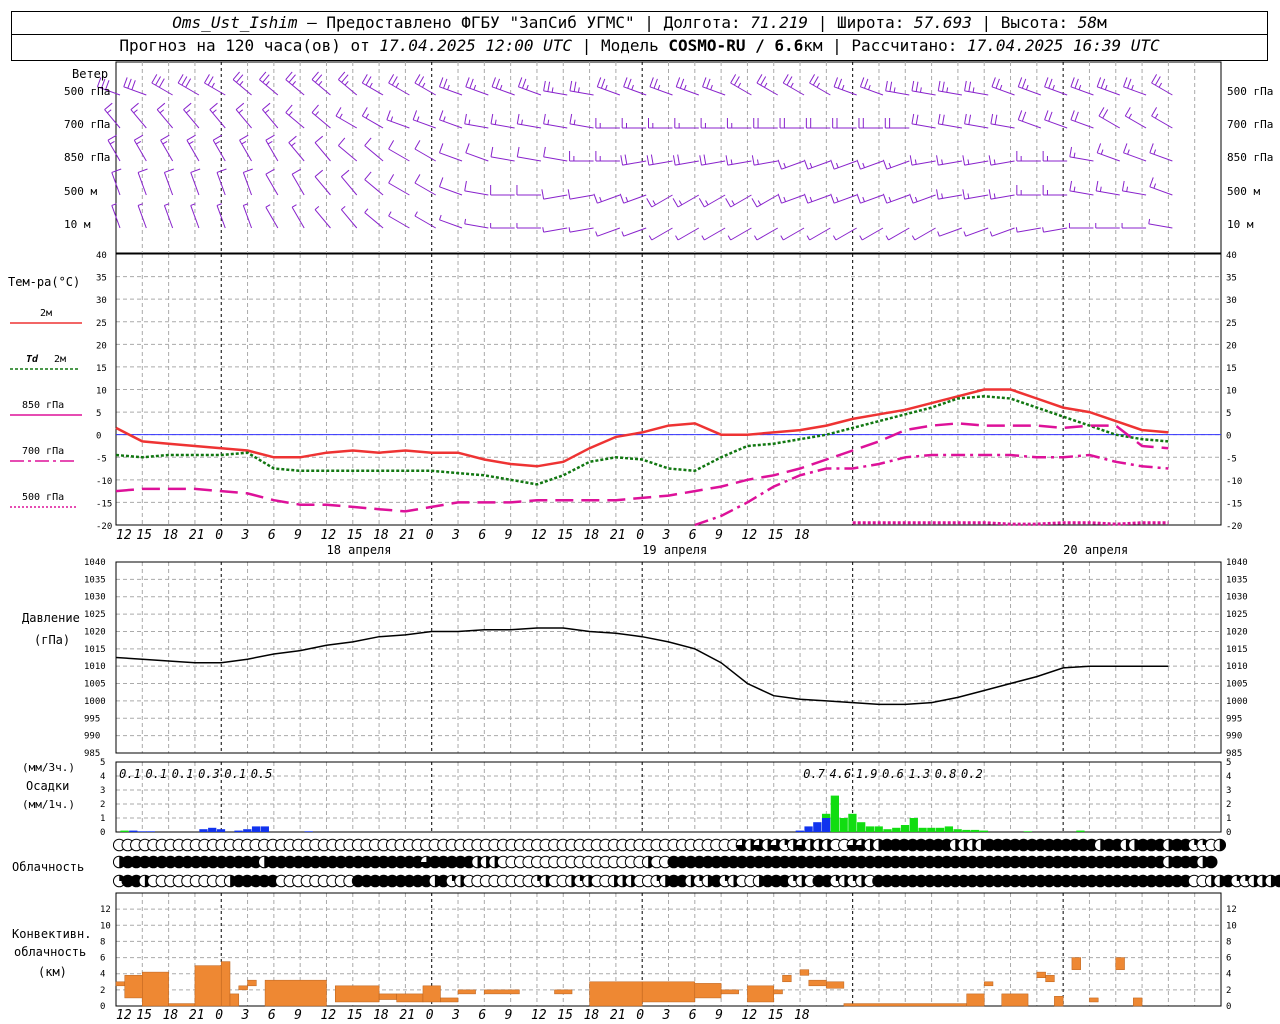 Image resolution: width=1280 pixels, height=1024 pixels. I want to click on t500-line, so click(1010, 523).